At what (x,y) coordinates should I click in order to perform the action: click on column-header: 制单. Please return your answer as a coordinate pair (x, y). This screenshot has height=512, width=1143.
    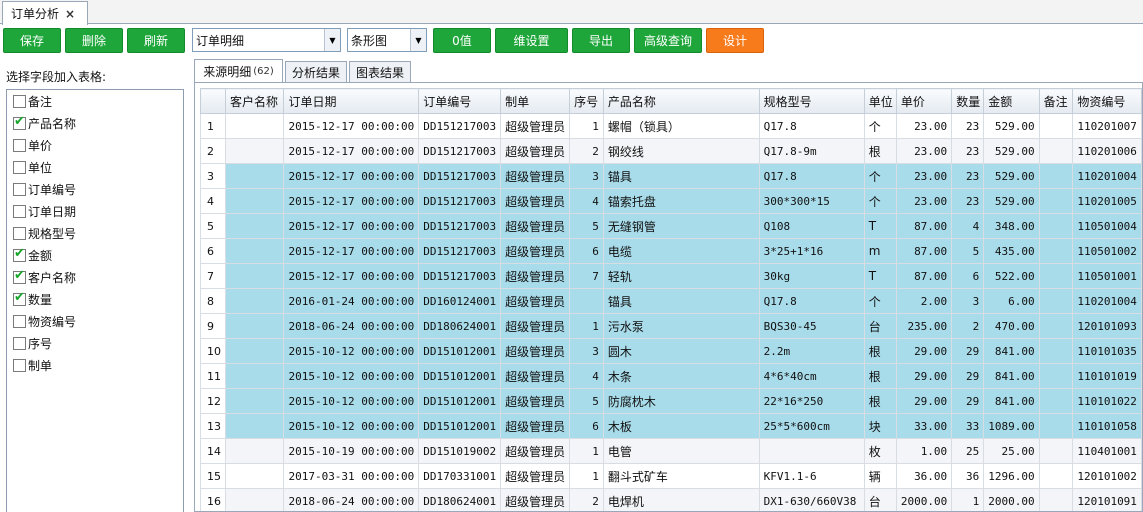
    Looking at the image, I should click on (535, 101).